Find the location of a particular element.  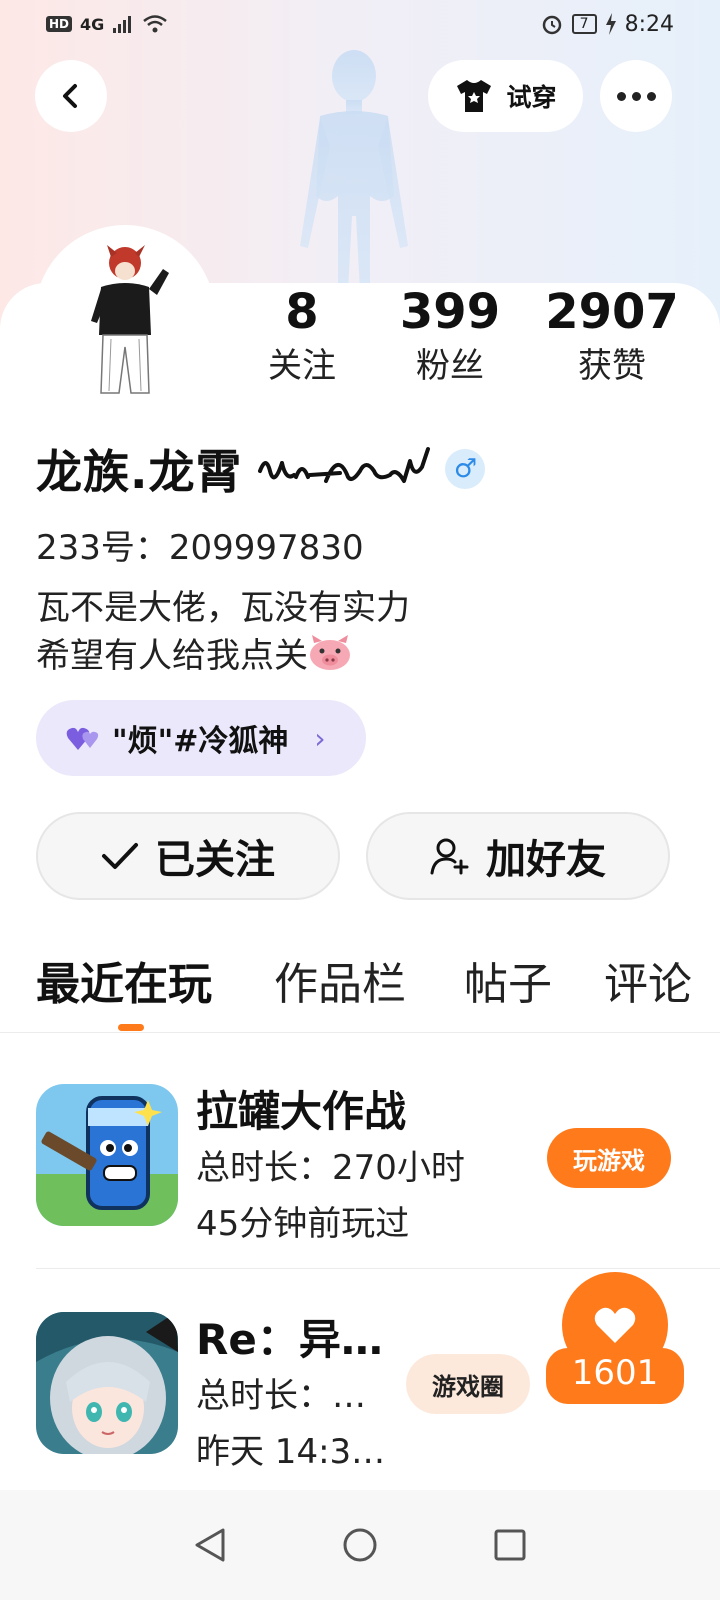

battery-indicator: 7 is located at coordinates (584, 24).